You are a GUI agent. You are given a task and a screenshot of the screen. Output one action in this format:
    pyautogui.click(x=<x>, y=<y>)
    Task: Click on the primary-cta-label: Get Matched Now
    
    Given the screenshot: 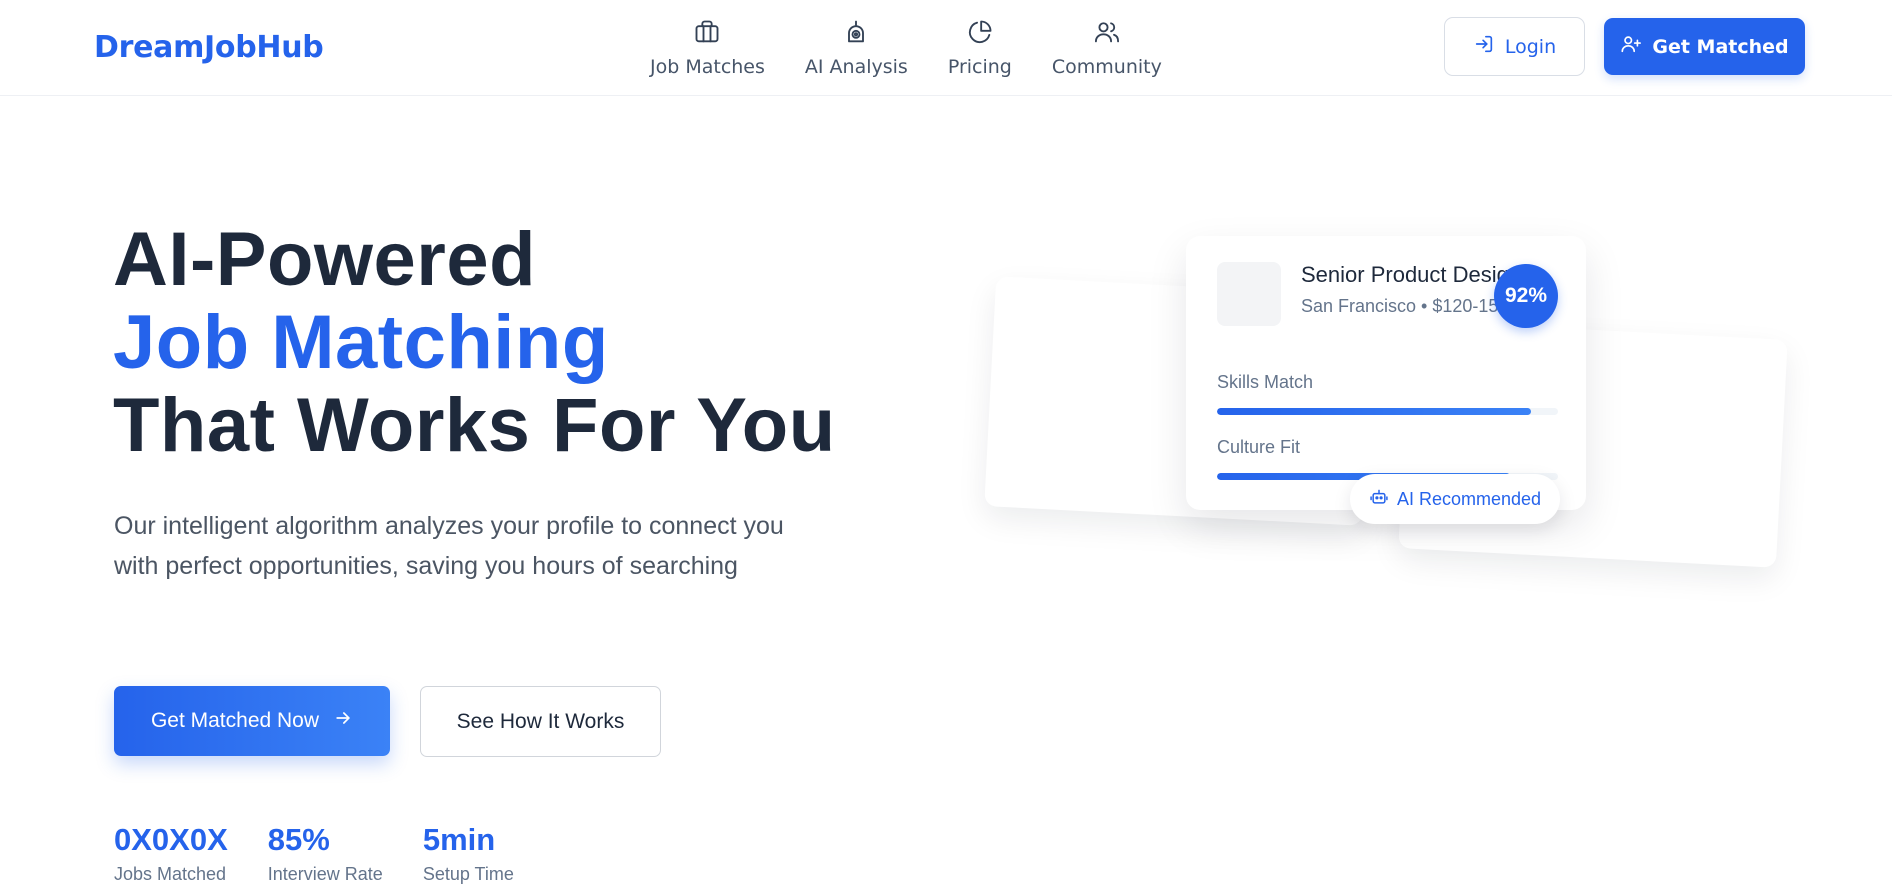 What is the action you would take?
    pyautogui.click(x=235, y=720)
    